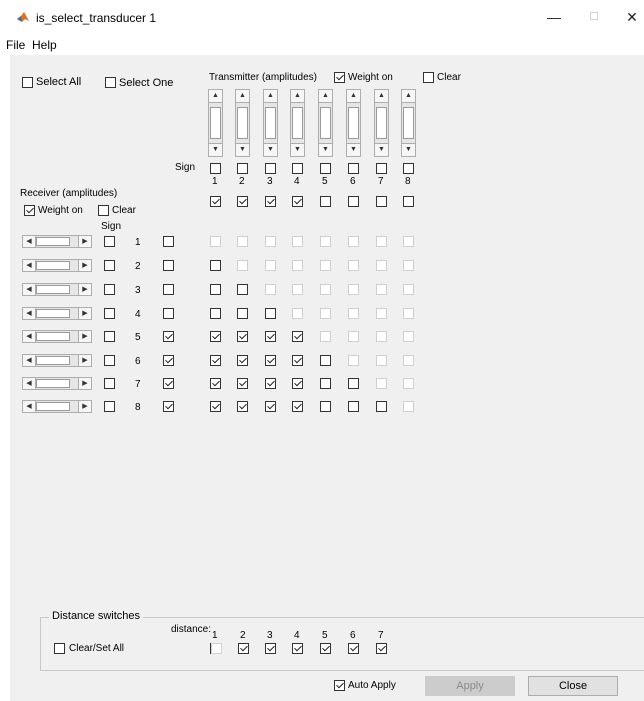 Image resolution: width=644 pixels, height=701 pixels. Describe the element at coordinates (428, 77) in the screenshot. I see `tx-clear-checkbox` at that location.